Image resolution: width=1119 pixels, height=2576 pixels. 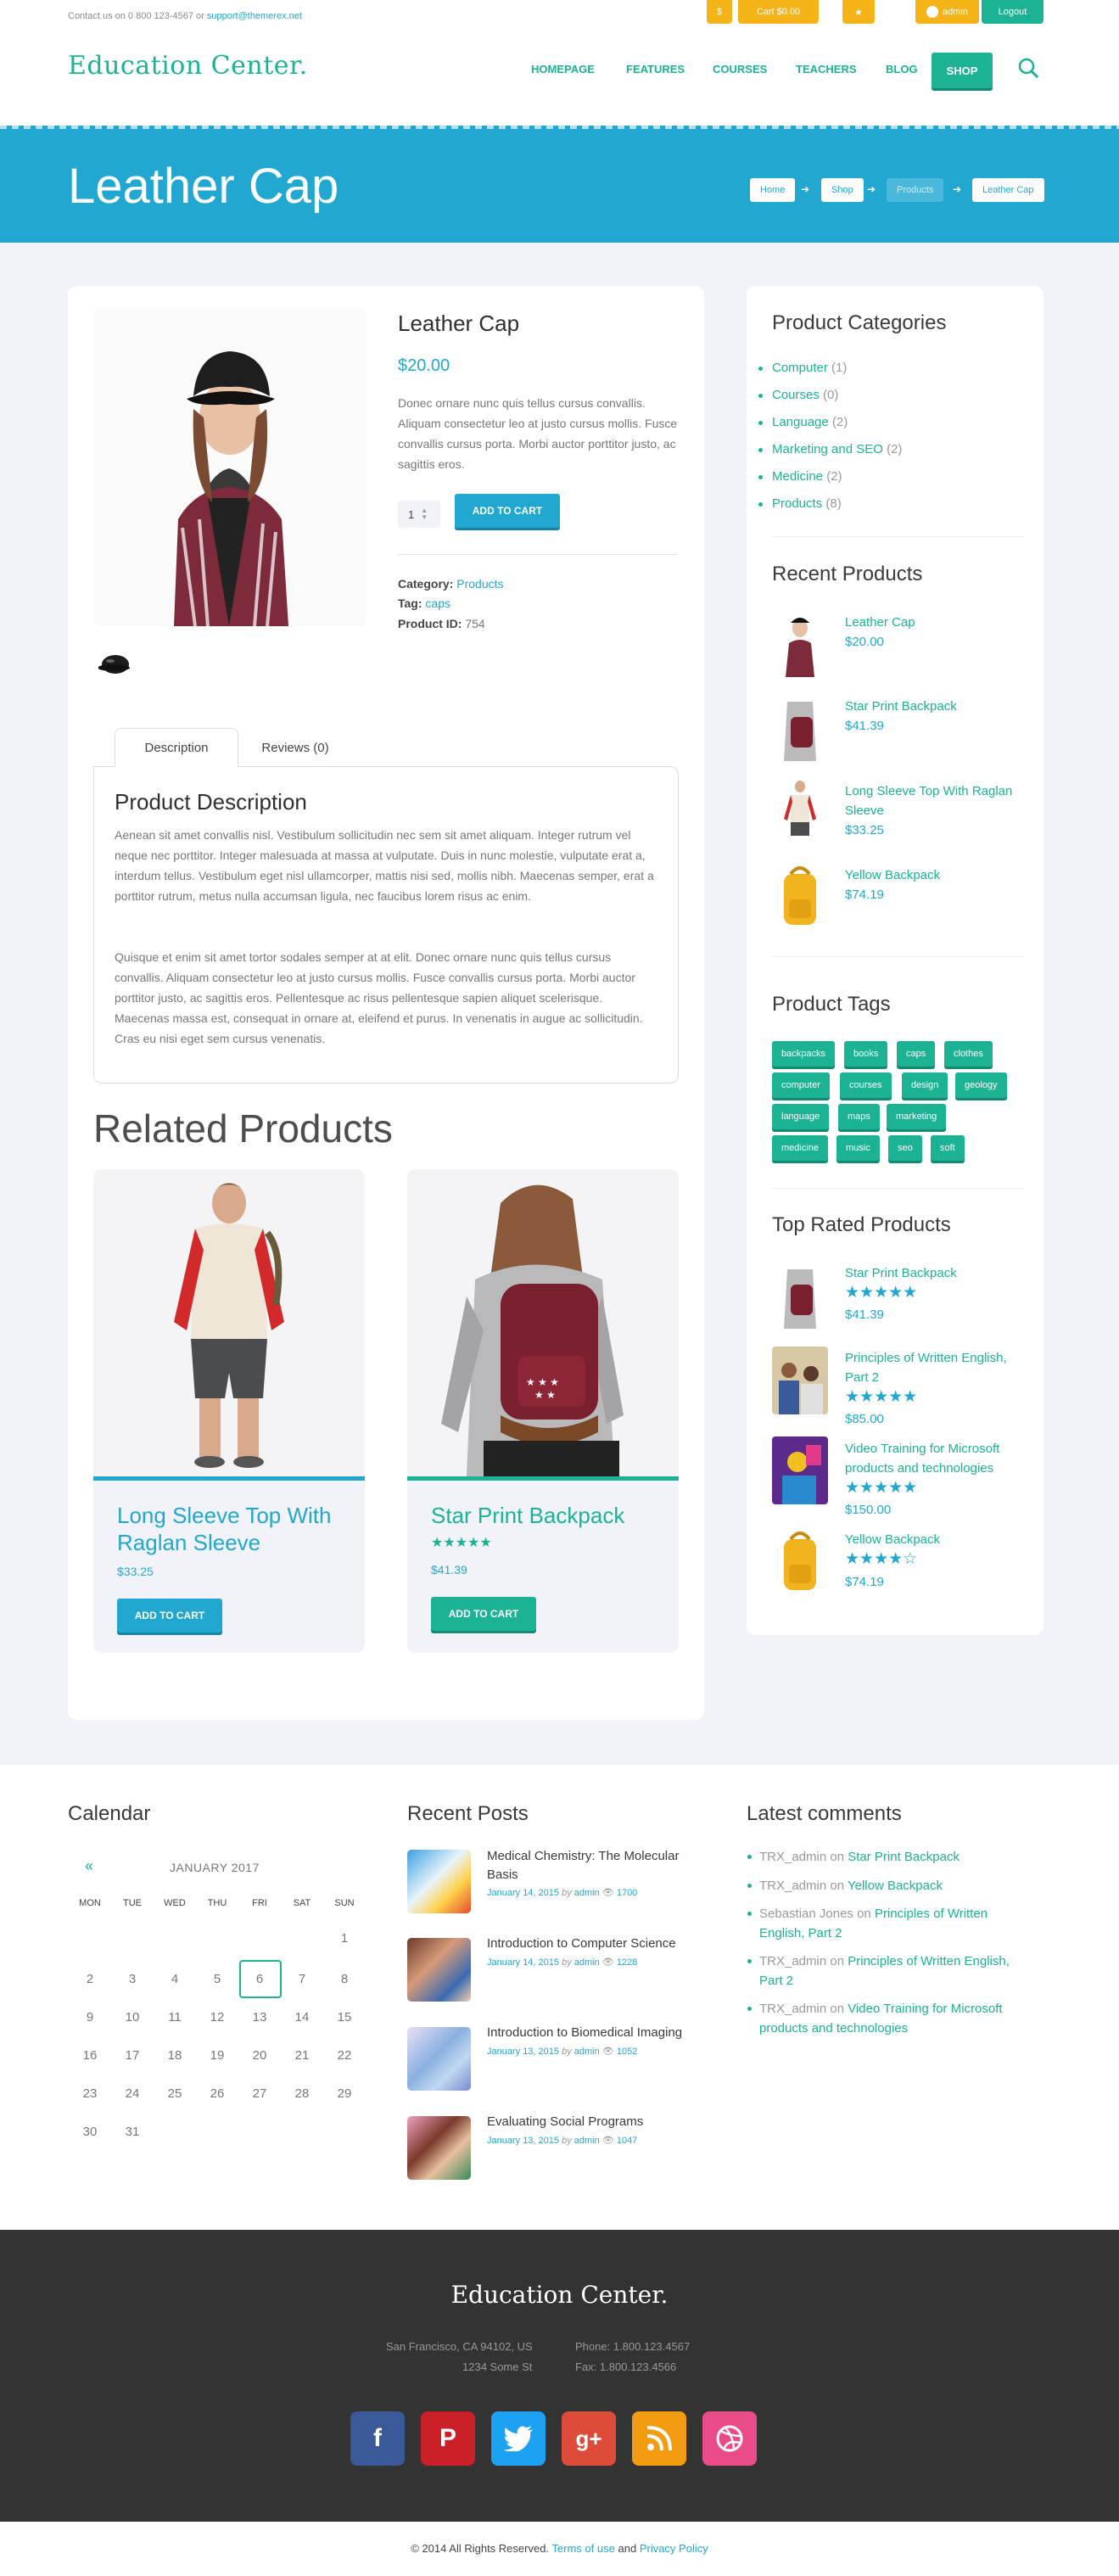 I want to click on calendar-day: 31, so click(x=132, y=2132).